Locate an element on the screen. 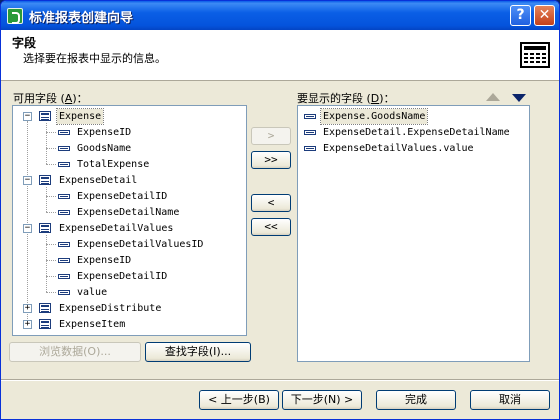  page-subtitle: 选择要在报表中显示的信息。 is located at coordinates (94, 58).